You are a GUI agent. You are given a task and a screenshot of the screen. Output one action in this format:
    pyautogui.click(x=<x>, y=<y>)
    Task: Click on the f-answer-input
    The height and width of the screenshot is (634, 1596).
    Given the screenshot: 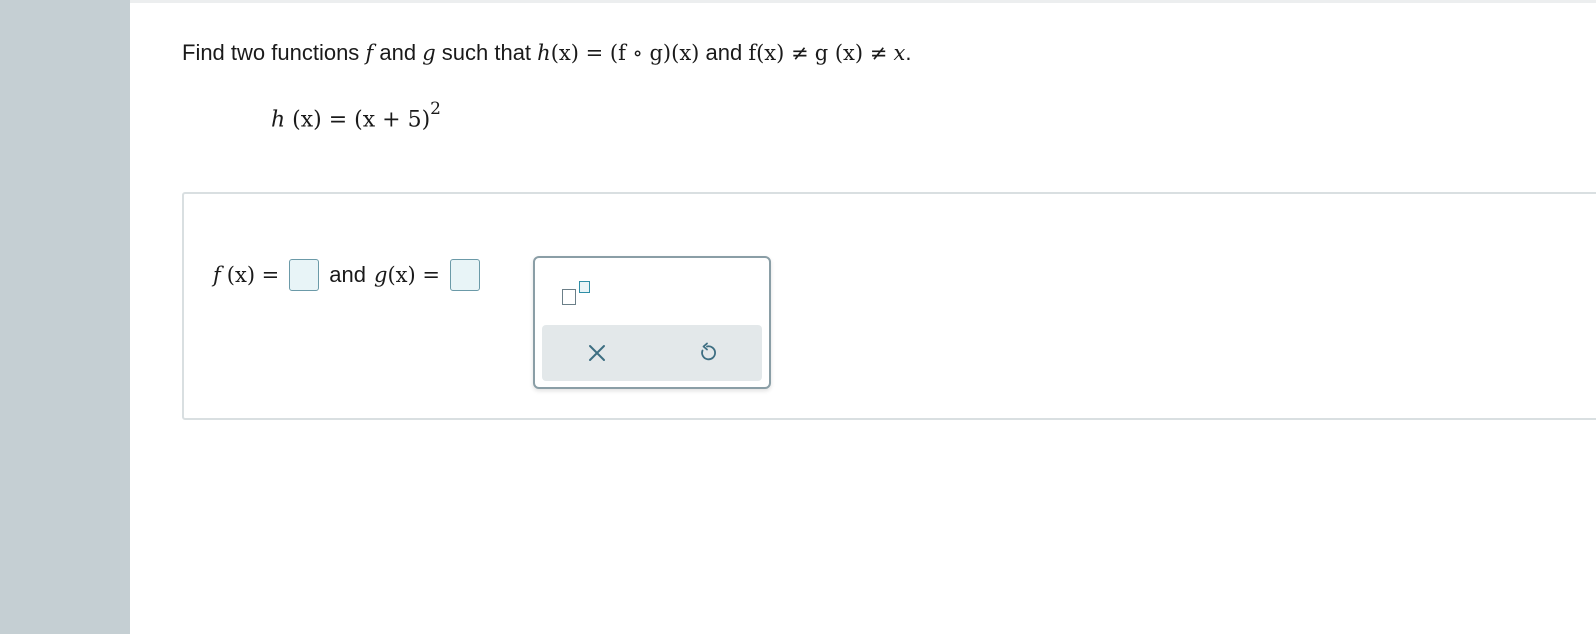 What is the action you would take?
    pyautogui.click(x=304, y=275)
    